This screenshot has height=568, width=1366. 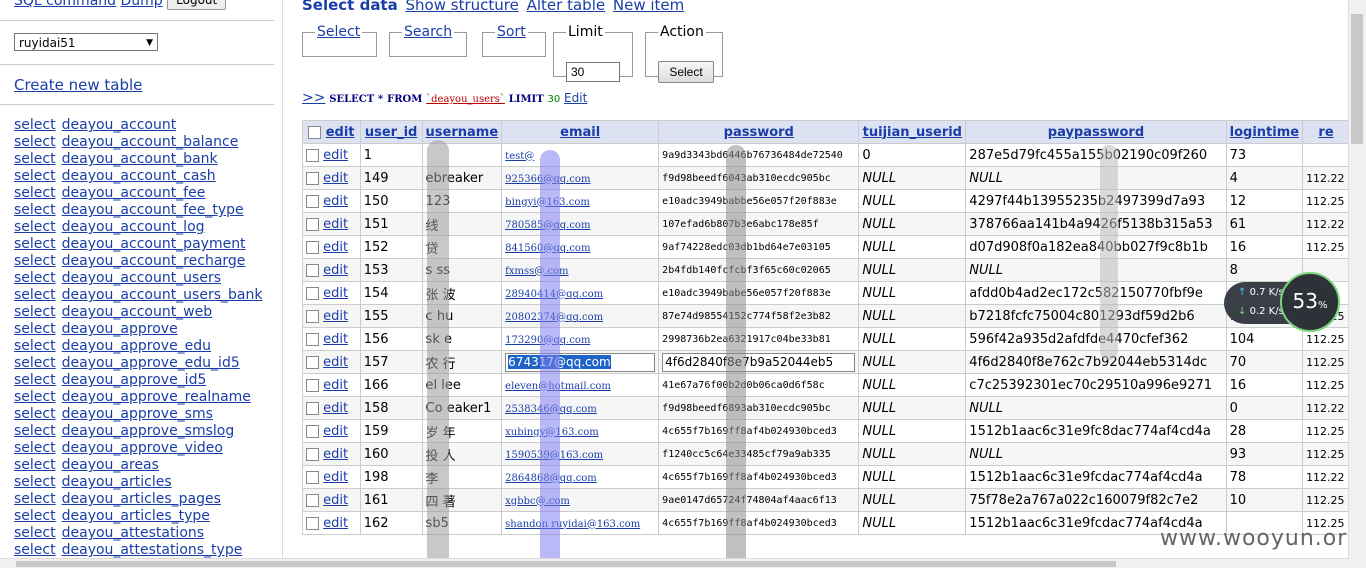 I want to click on header-edit-link: edit, so click(x=340, y=132).